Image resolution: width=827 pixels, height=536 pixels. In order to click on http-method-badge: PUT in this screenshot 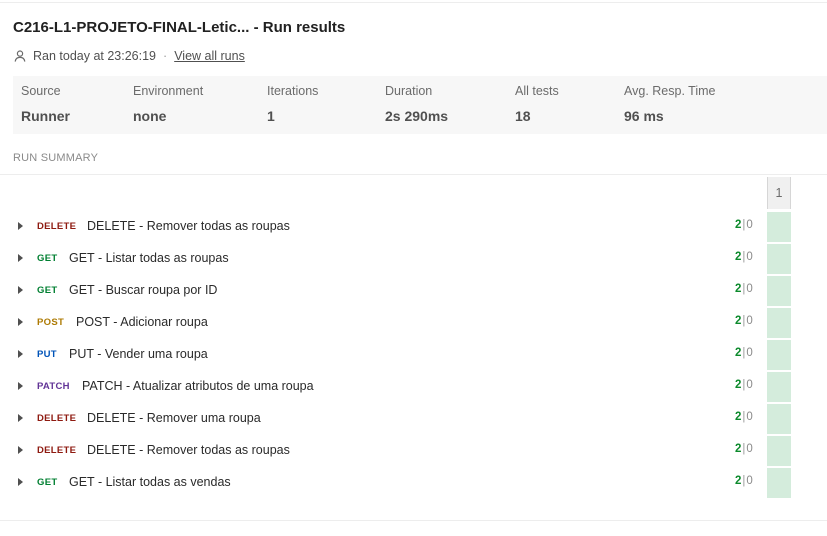, I will do `click(47, 354)`.